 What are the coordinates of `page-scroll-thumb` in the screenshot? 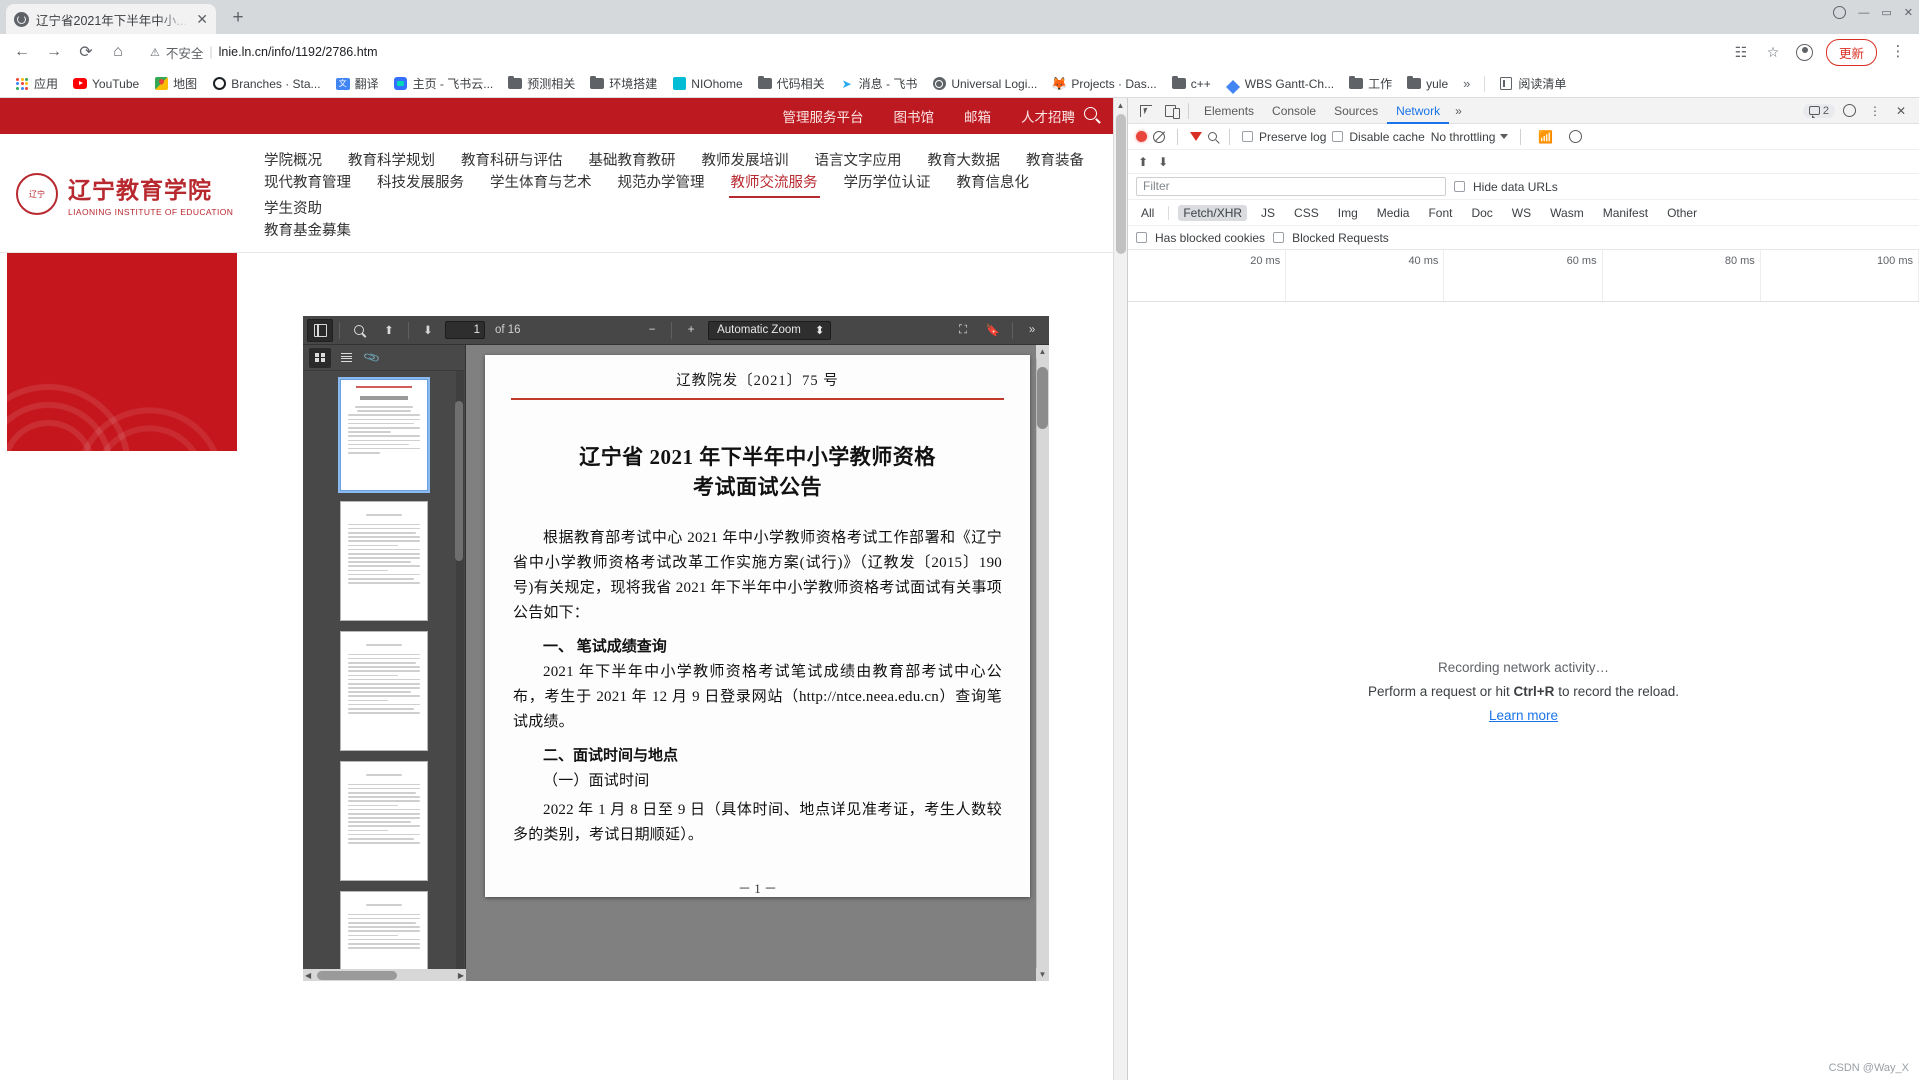 It's located at (1121, 184).